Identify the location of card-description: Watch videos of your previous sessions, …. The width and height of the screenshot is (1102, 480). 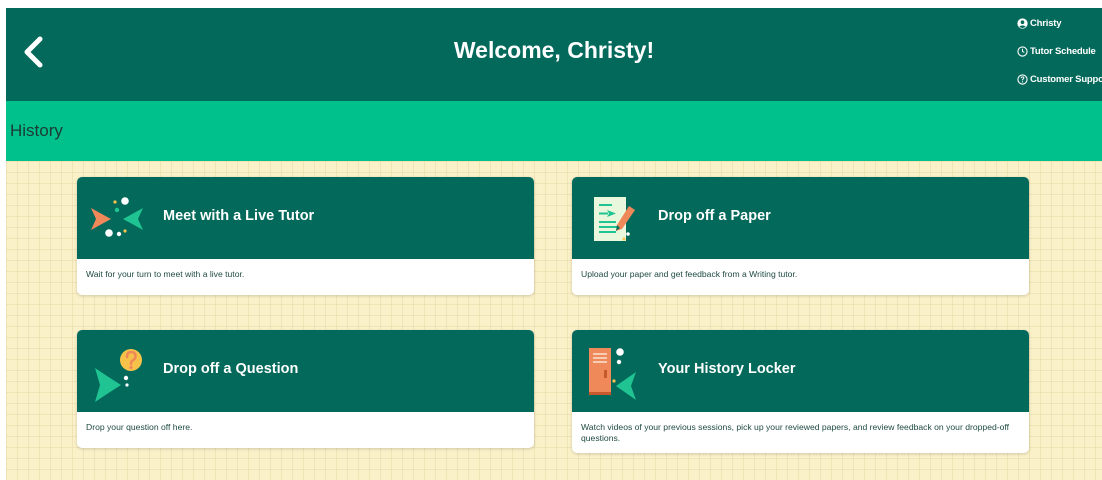
(795, 432).